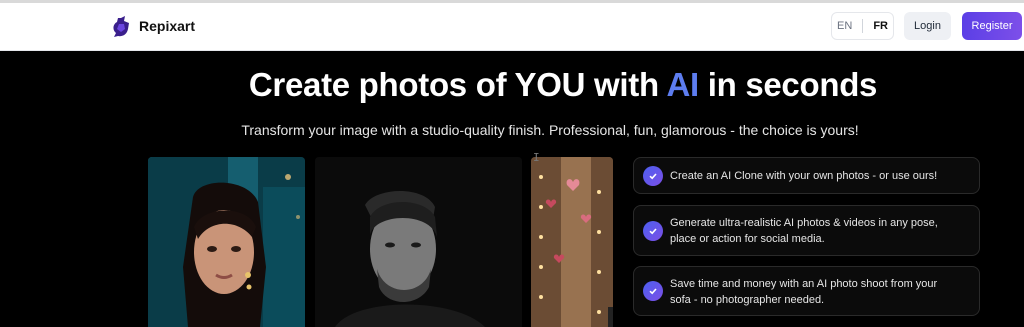  I want to click on hero-title-post: in seconds, so click(788, 84).